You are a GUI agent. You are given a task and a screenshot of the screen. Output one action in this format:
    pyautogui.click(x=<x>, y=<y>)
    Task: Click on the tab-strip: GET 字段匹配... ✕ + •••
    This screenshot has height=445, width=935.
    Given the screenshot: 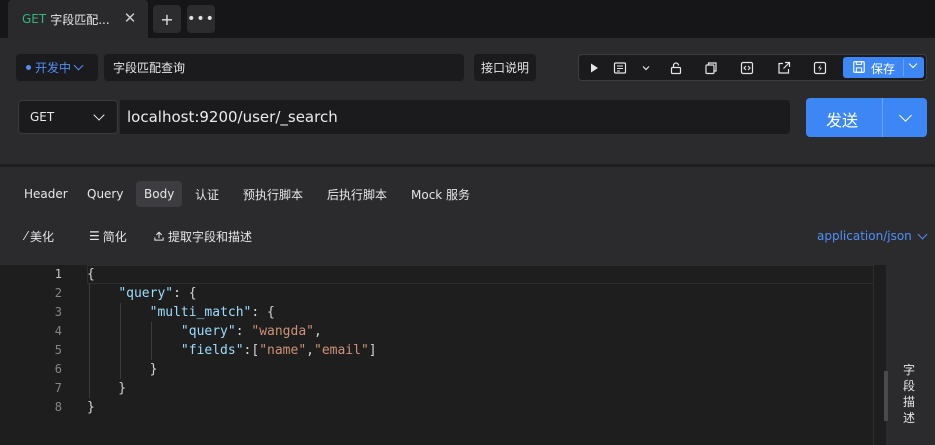 What is the action you would take?
    pyautogui.click(x=467, y=19)
    